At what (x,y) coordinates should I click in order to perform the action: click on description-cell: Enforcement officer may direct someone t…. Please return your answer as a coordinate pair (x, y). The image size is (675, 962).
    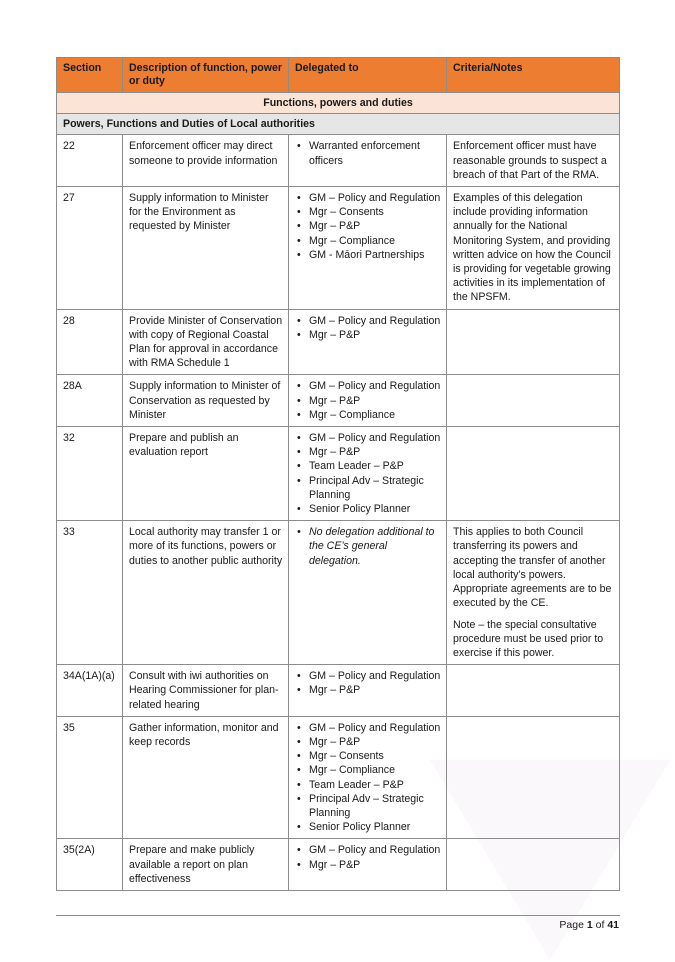
    Looking at the image, I should click on (205, 161).